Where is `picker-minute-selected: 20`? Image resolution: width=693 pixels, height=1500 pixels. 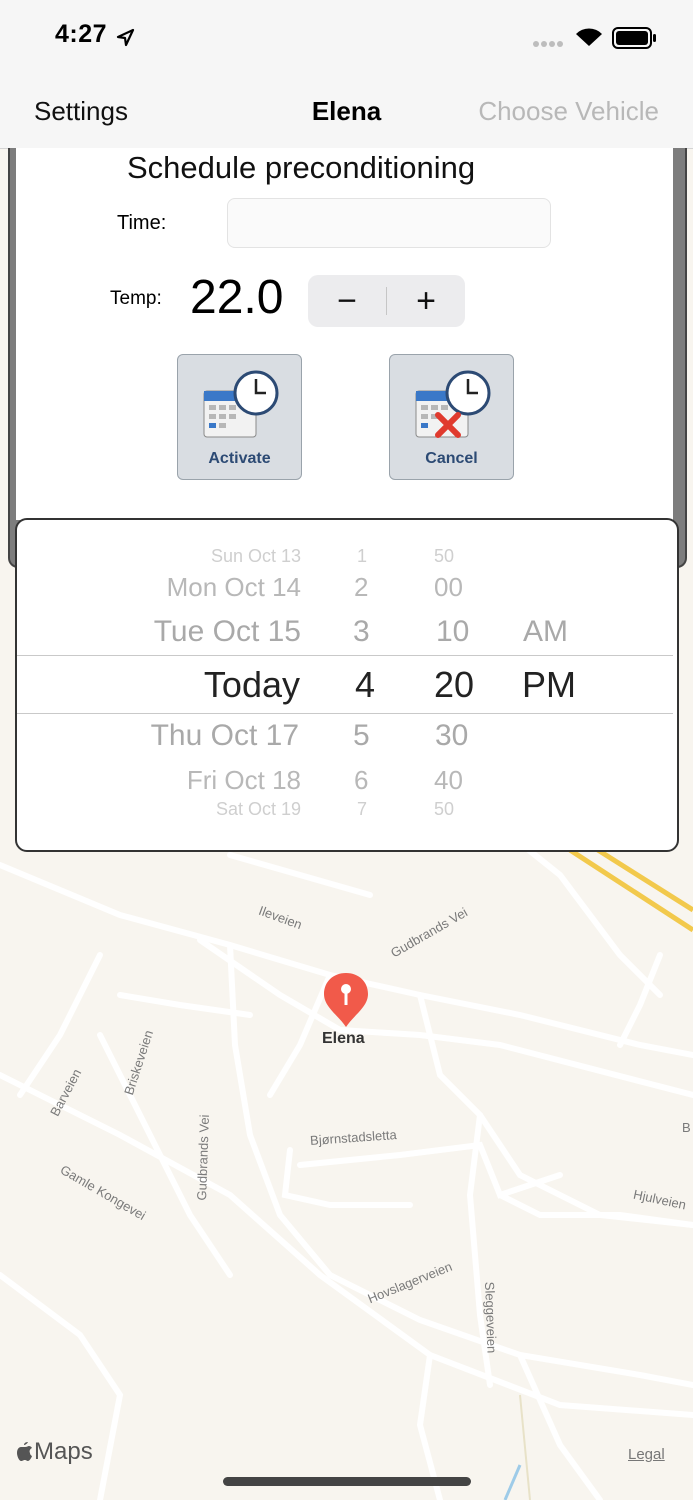
picker-minute-selected: 20 is located at coordinates (454, 685).